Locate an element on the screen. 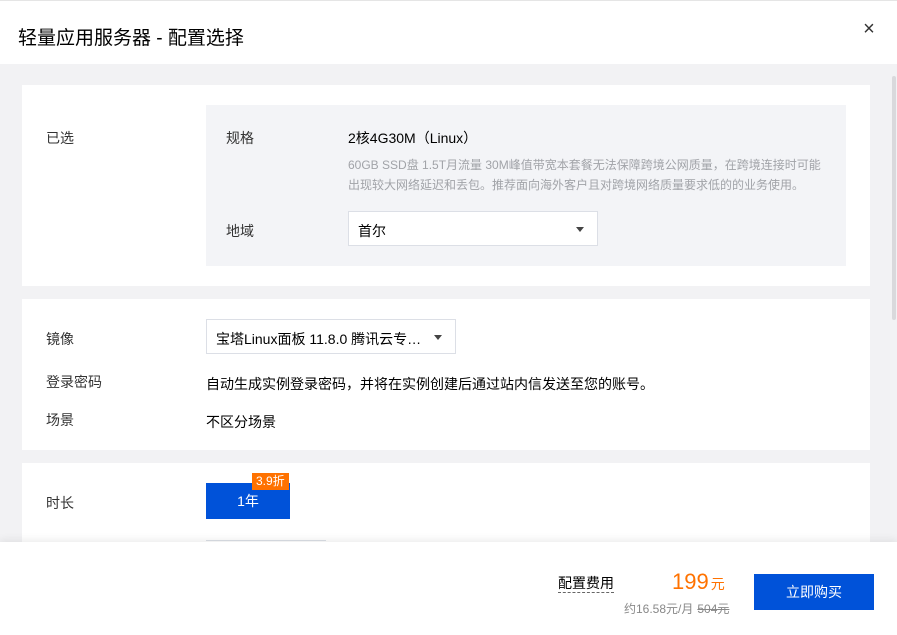  scrollbar is located at coordinates (894, 198).